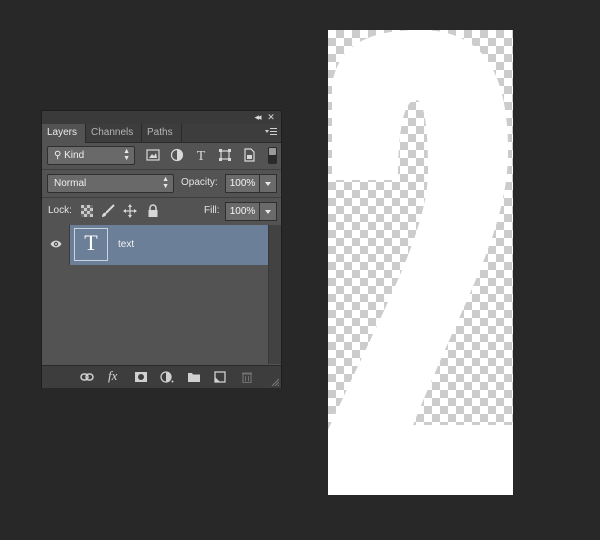  Describe the element at coordinates (153, 211) in the screenshot. I see `lock-all-padlock-icon` at that location.